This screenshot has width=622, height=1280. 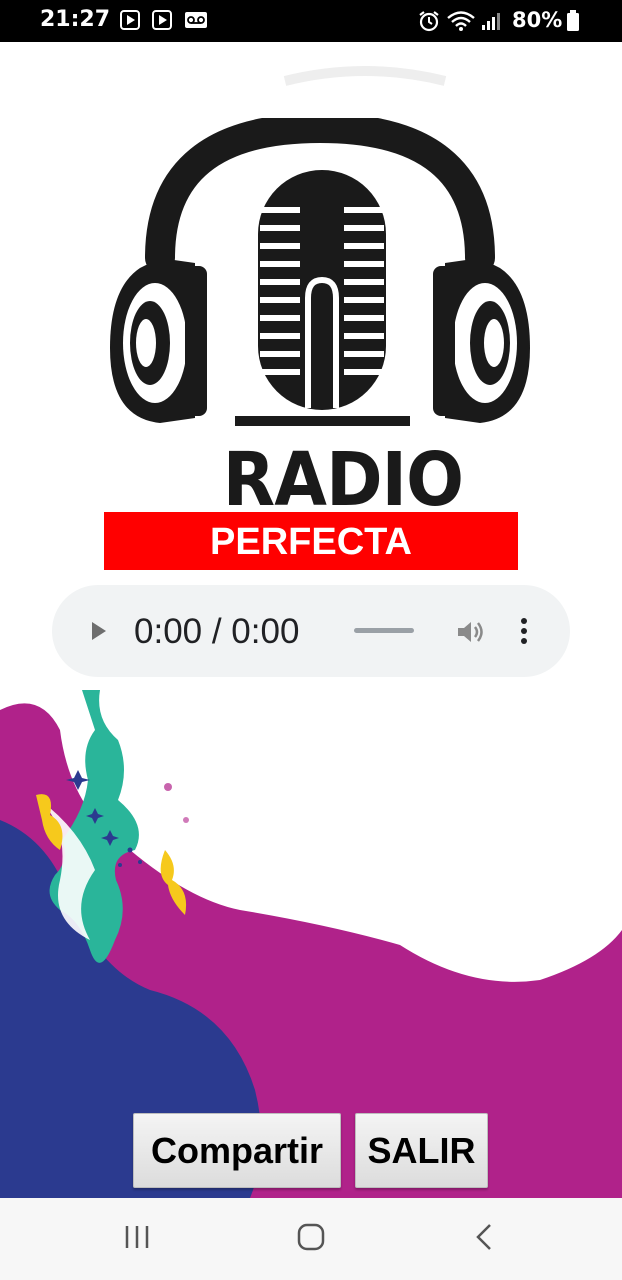 I want to click on voicemail-icon, so click(x=196, y=20).